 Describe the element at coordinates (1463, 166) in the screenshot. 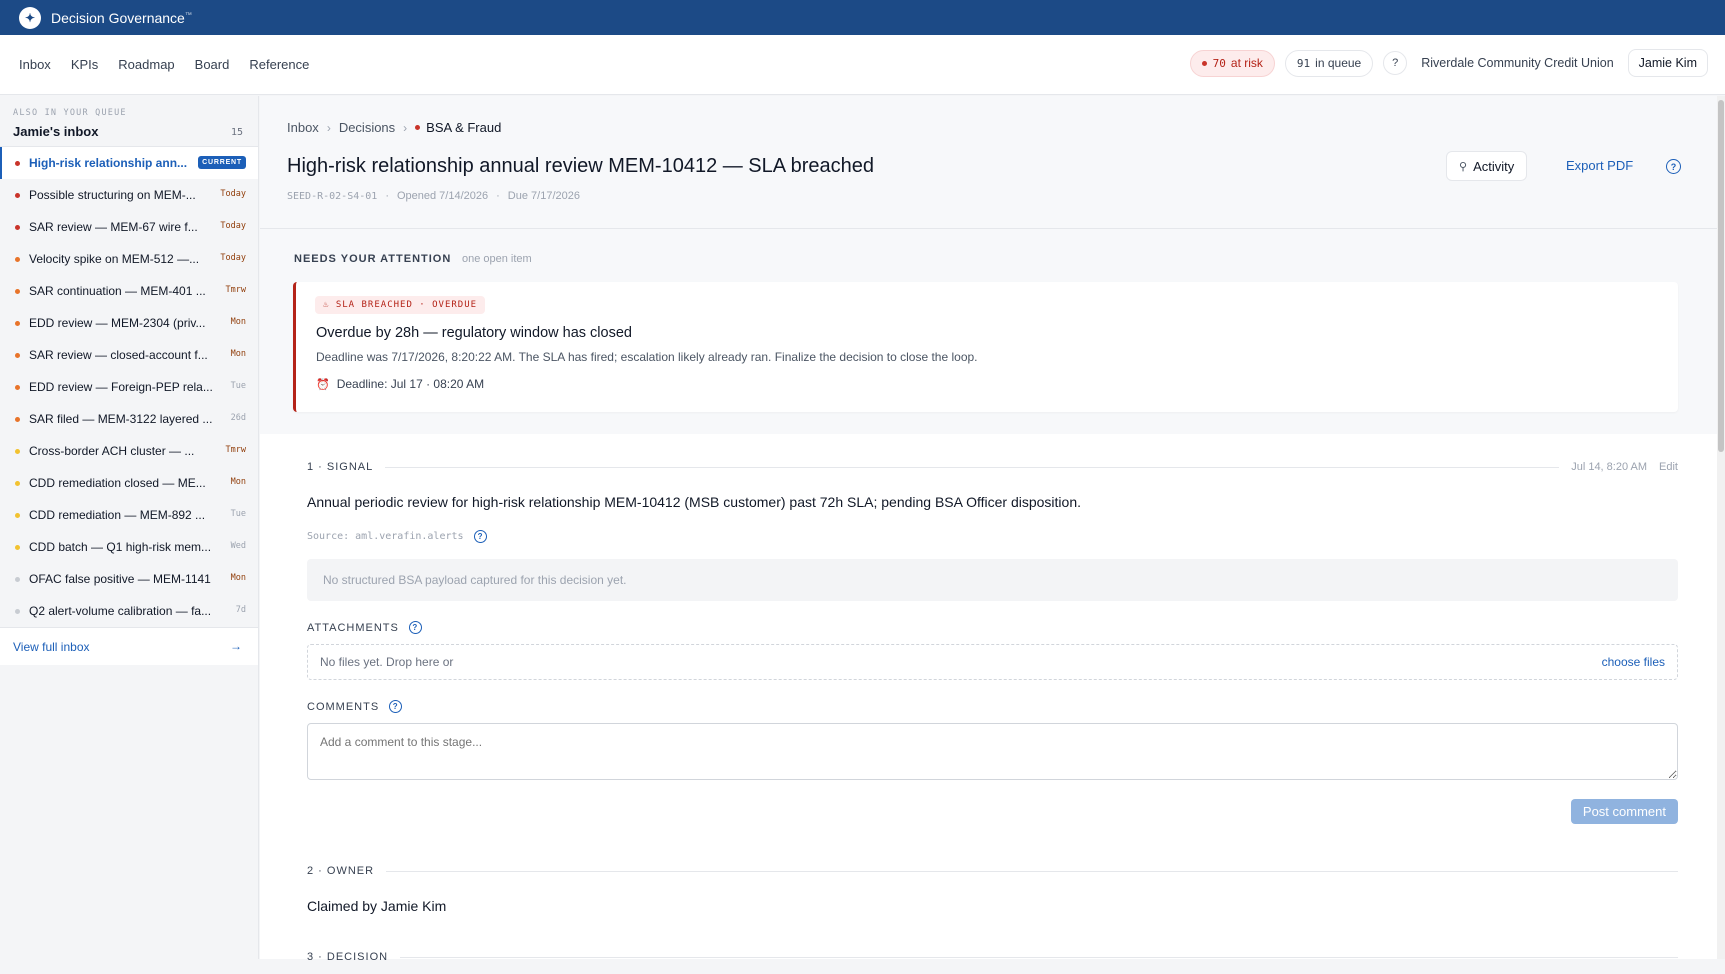

I see `activity-icon: ⚲` at that location.